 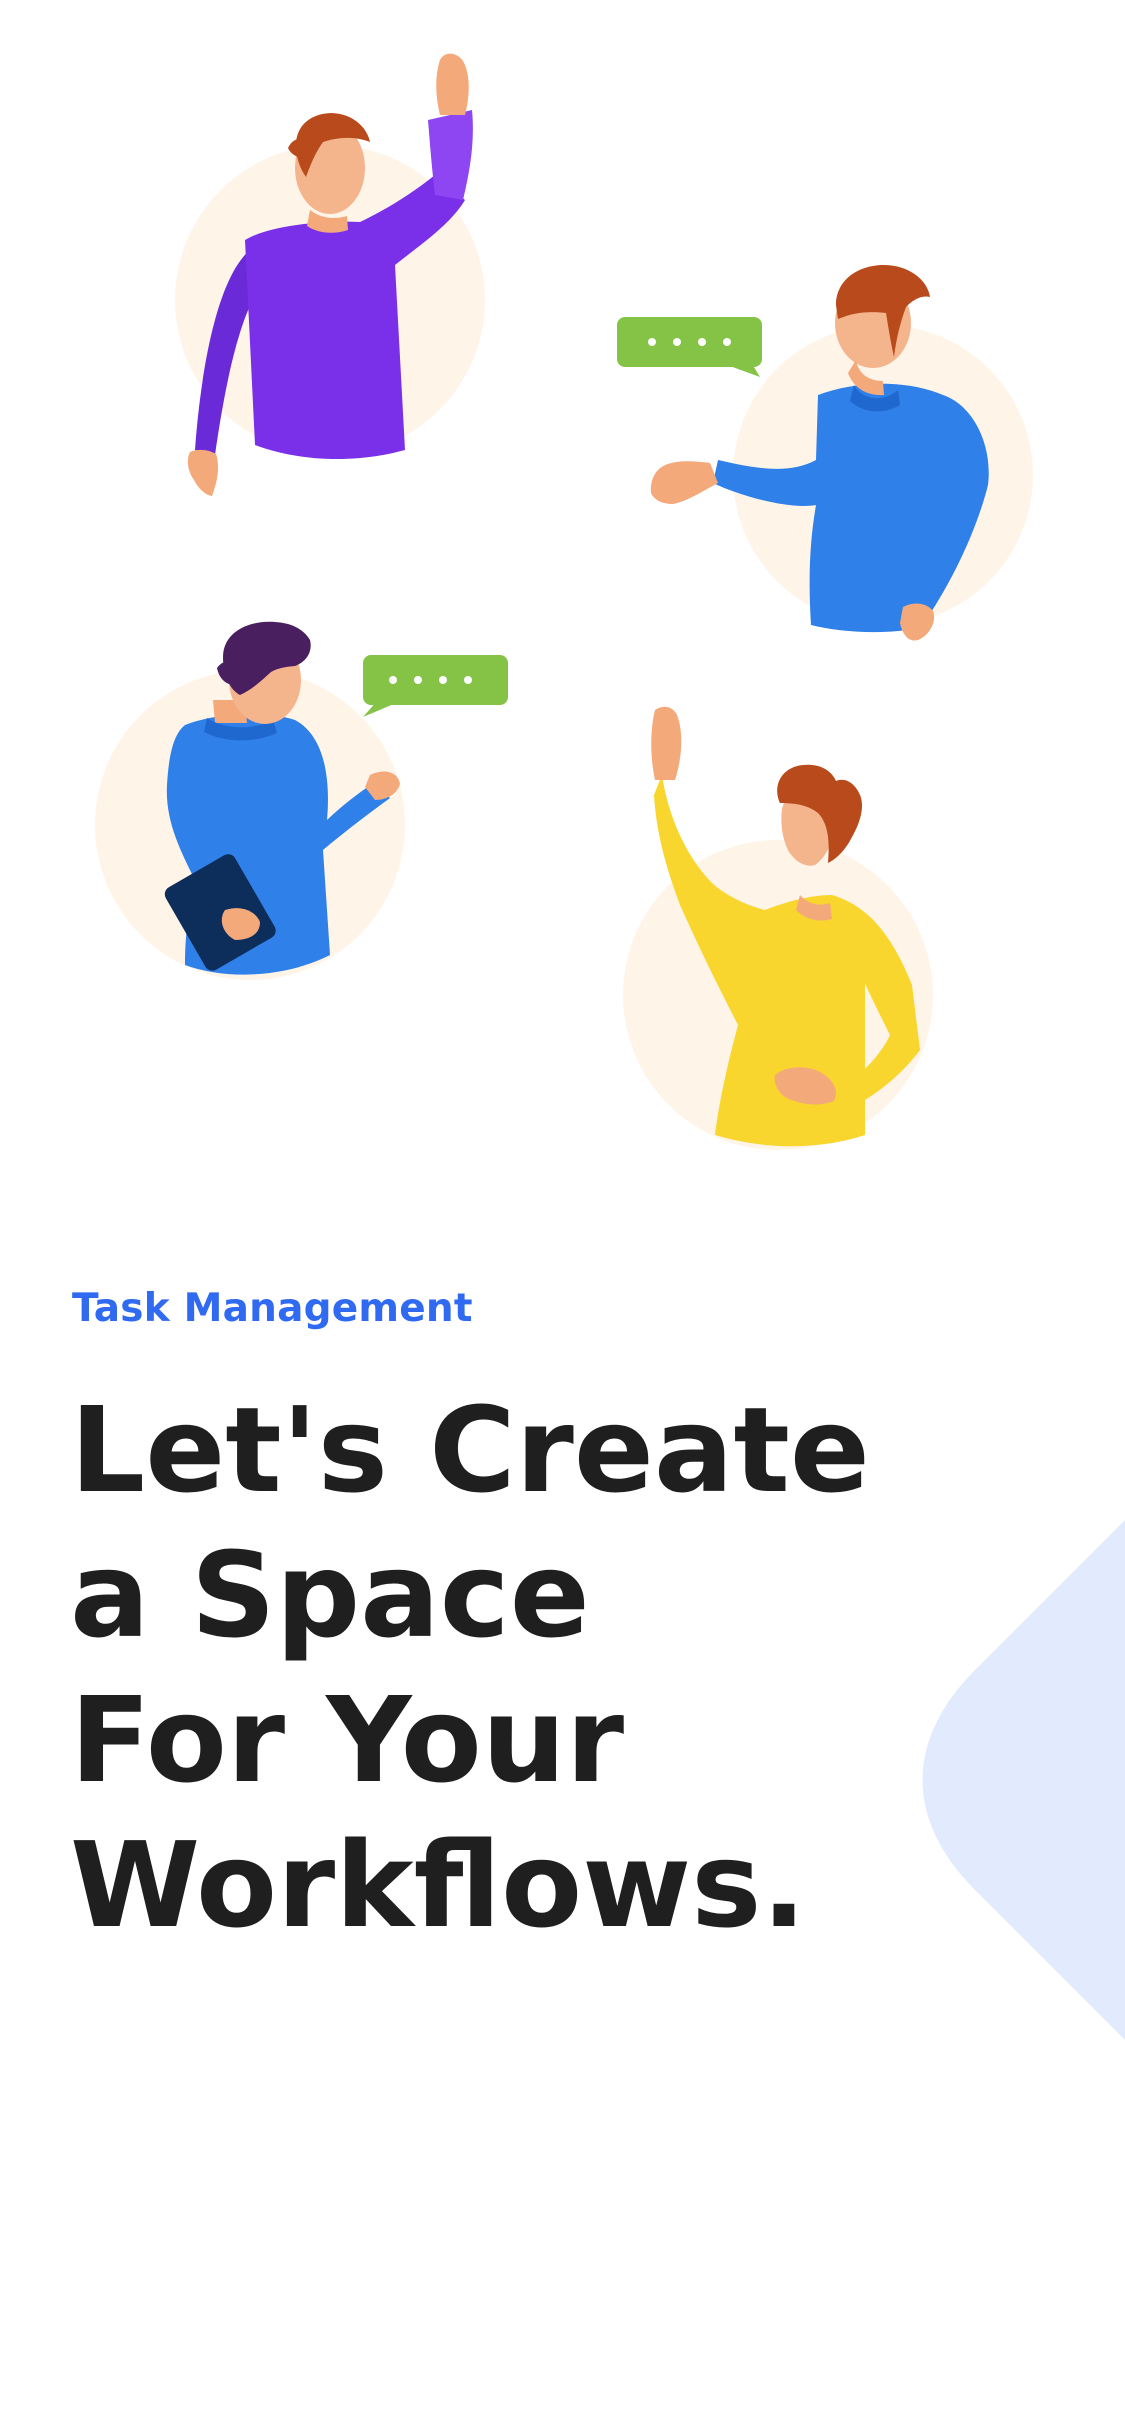 What do you see at coordinates (347, 1740) in the screenshot?
I see `page-title-line-3: For Your` at bounding box center [347, 1740].